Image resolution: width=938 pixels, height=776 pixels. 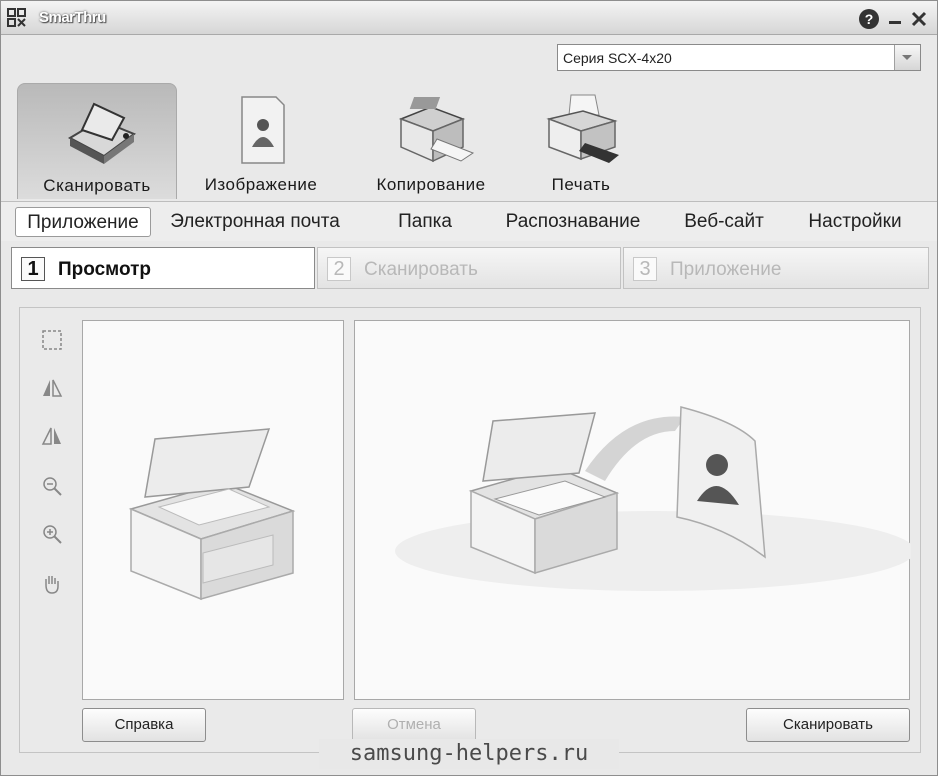 I want to click on copier-icon, so click(x=436, y=130).